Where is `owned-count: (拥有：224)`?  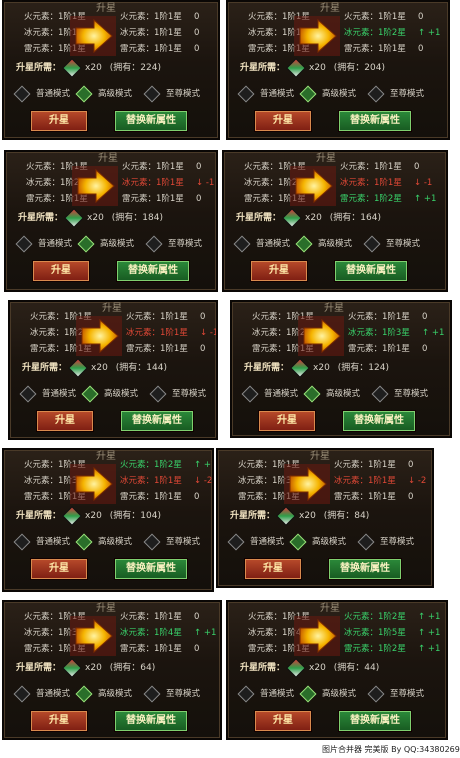 owned-count: (拥有：224) is located at coordinates (135, 68).